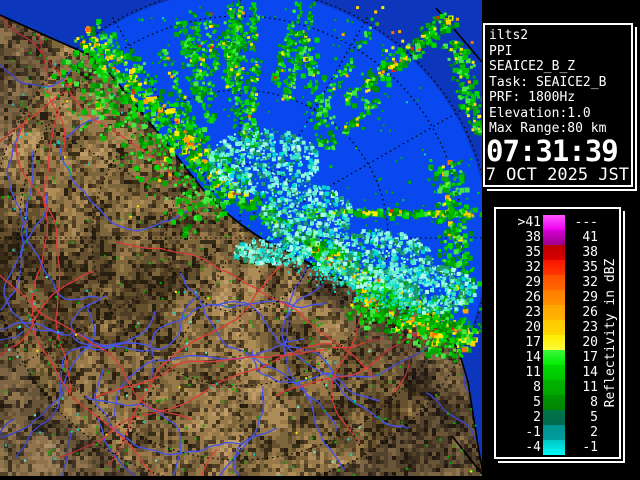 This screenshot has width=640, height=480. I want to click on legend-lower-bound: 2, so click(537, 417).